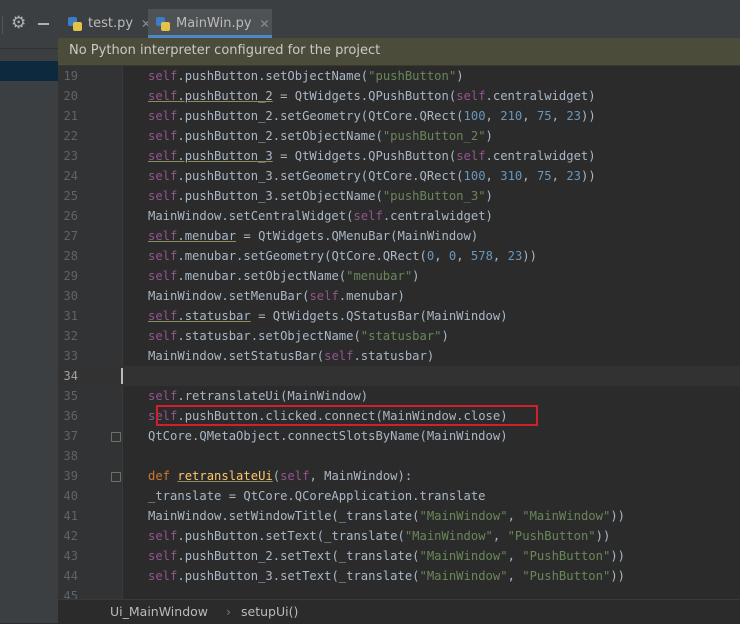  What do you see at coordinates (399, 396) in the screenshot?
I see `code-line: 35 self.retranslateUi(MainWindow)` at bounding box center [399, 396].